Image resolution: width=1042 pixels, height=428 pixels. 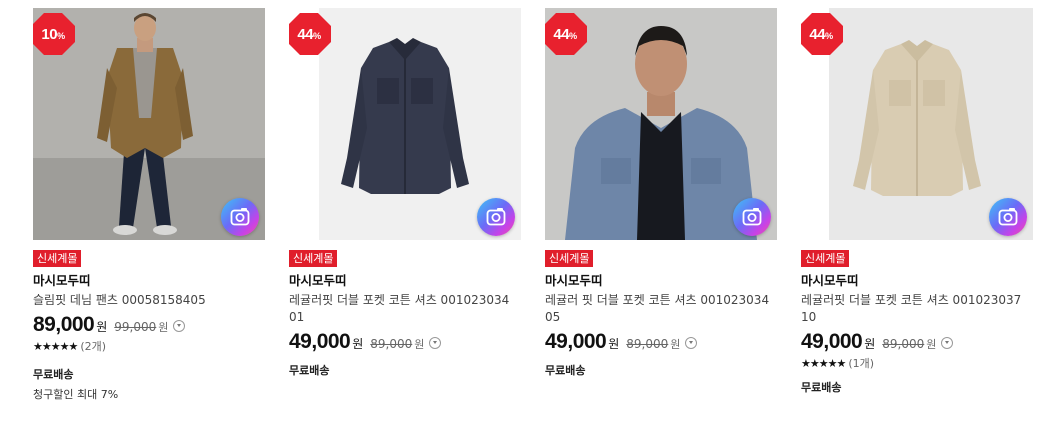 I want to click on discount-badge: 10%, so click(x=54, y=34).